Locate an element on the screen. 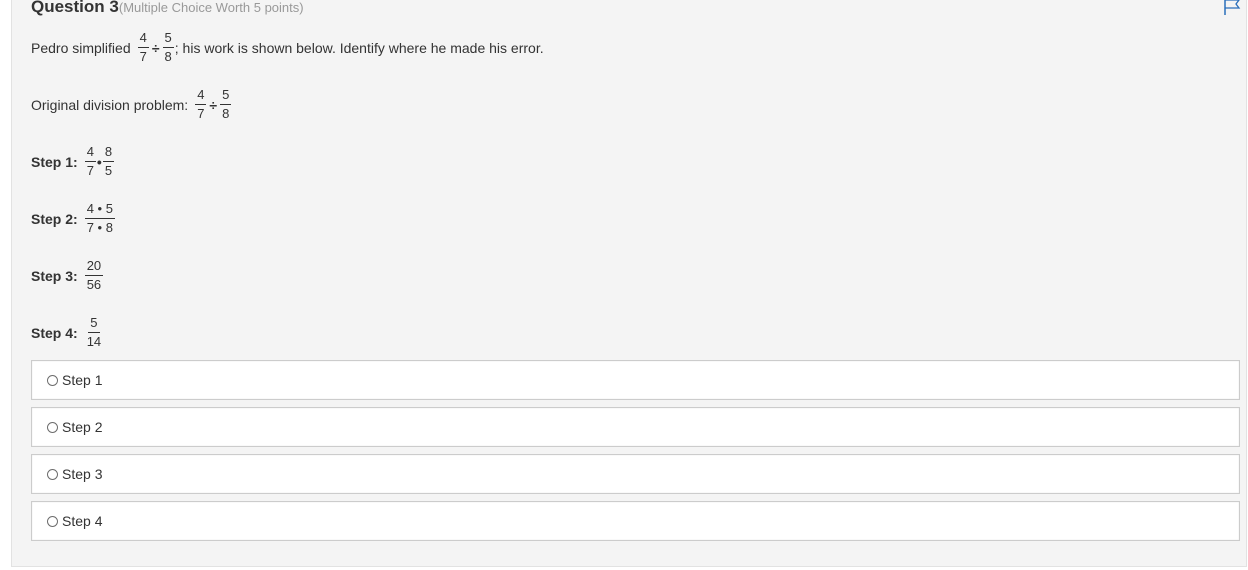  numerator: 20 is located at coordinates (94, 267).